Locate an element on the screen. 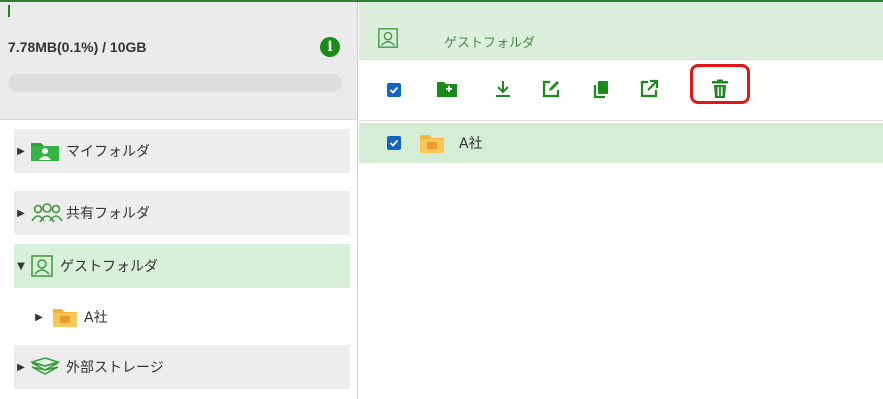 Image resolution: width=883 pixels, height=399 pixels. panel-divider is located at coordinates (357, 200).